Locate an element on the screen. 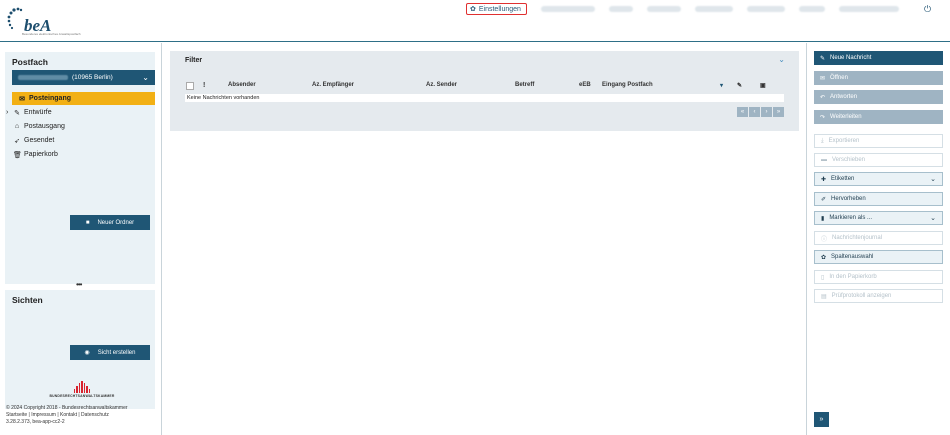  outbox-icon: ⌂ is located at coordinates (17, 126).